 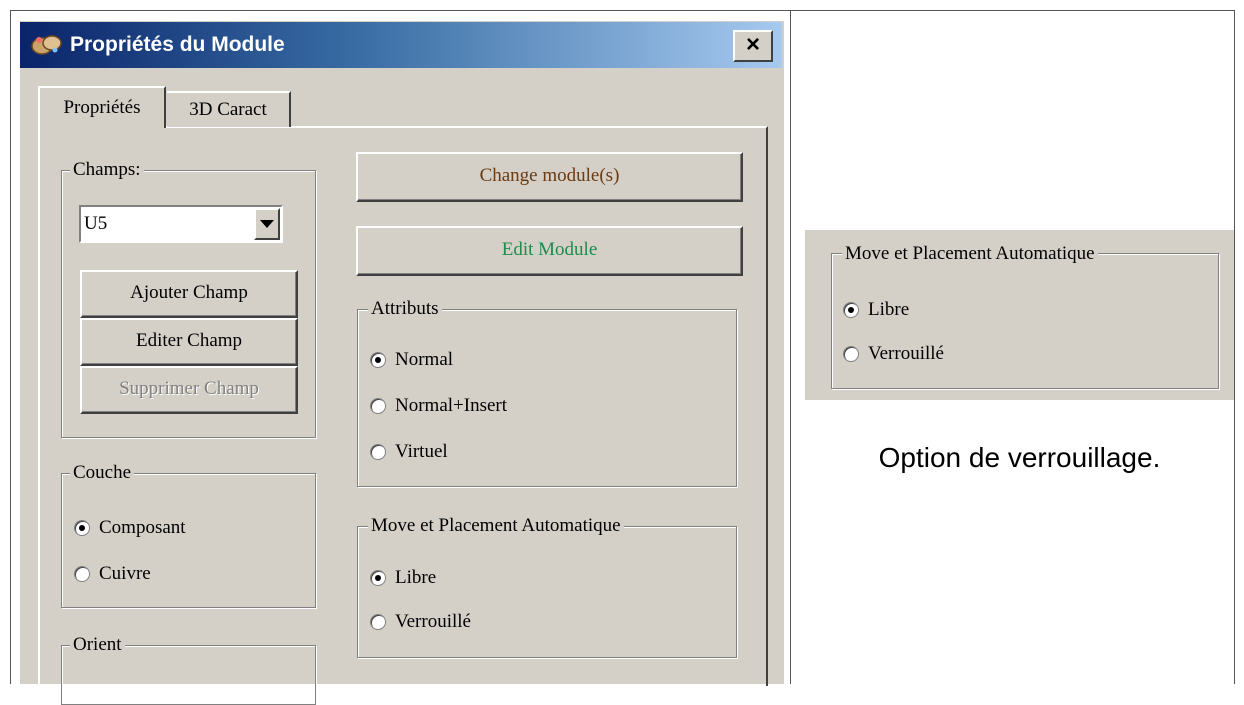 I want to click on edit-module-label: Edit Module, so click(x=549, y=249).